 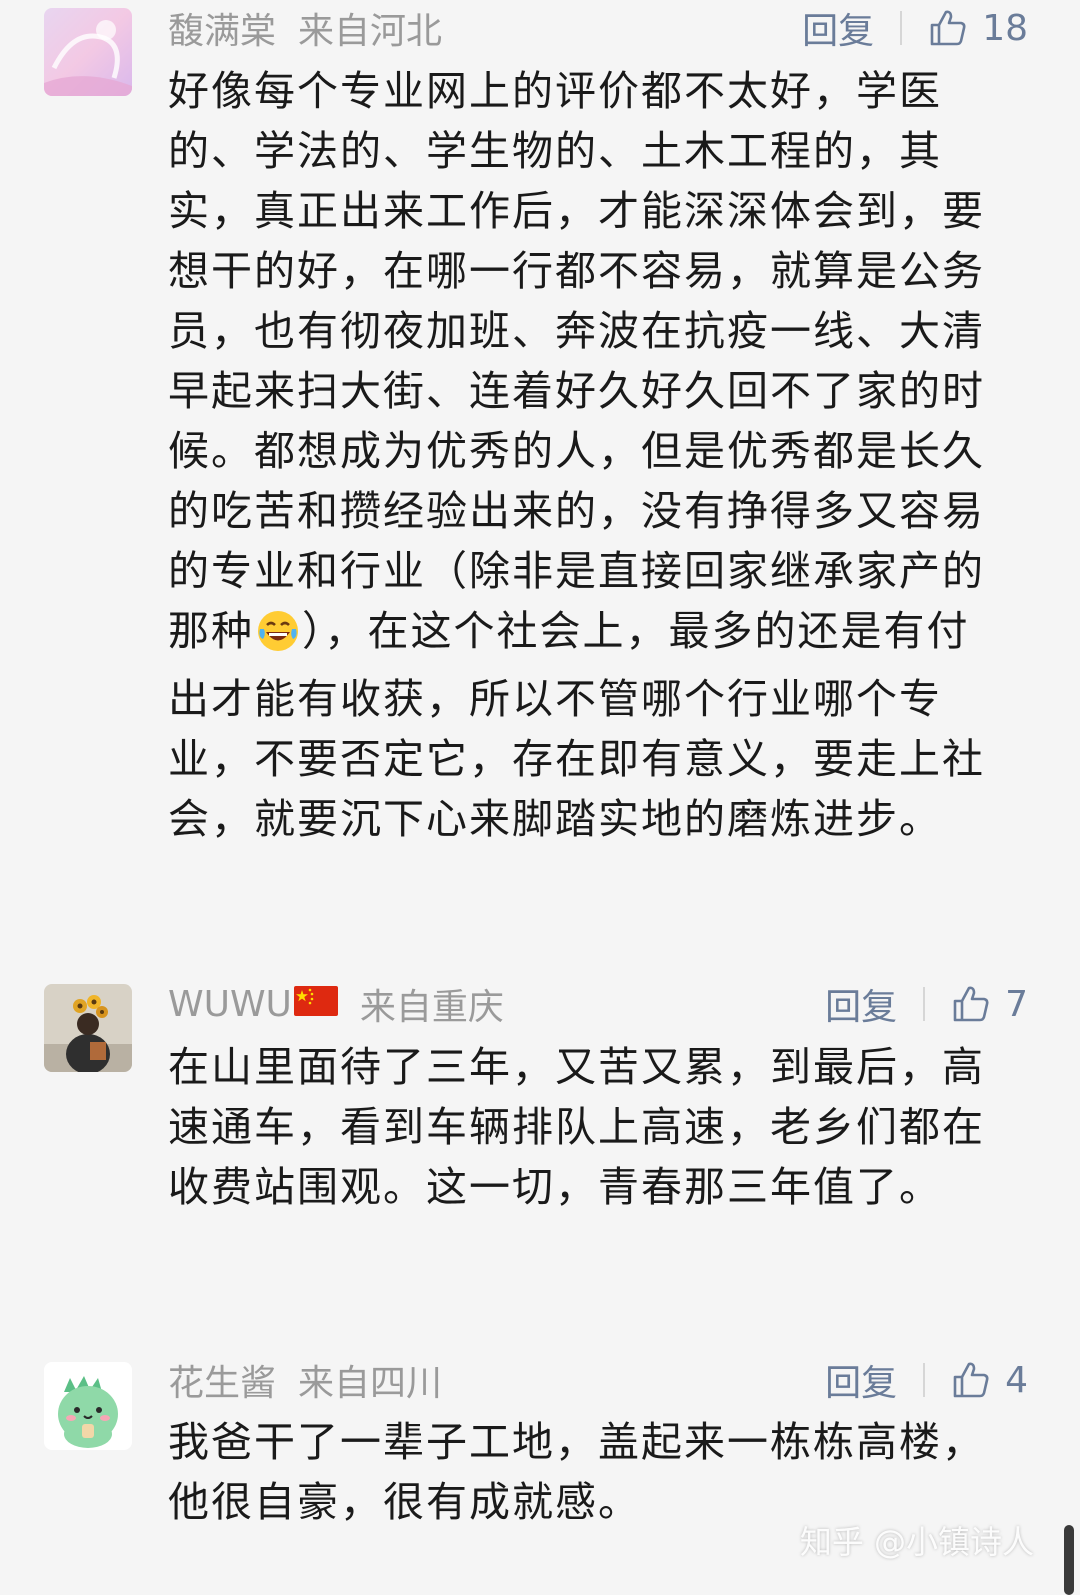 I want to click on like-count: 7, so click(x=1016, y=1004).